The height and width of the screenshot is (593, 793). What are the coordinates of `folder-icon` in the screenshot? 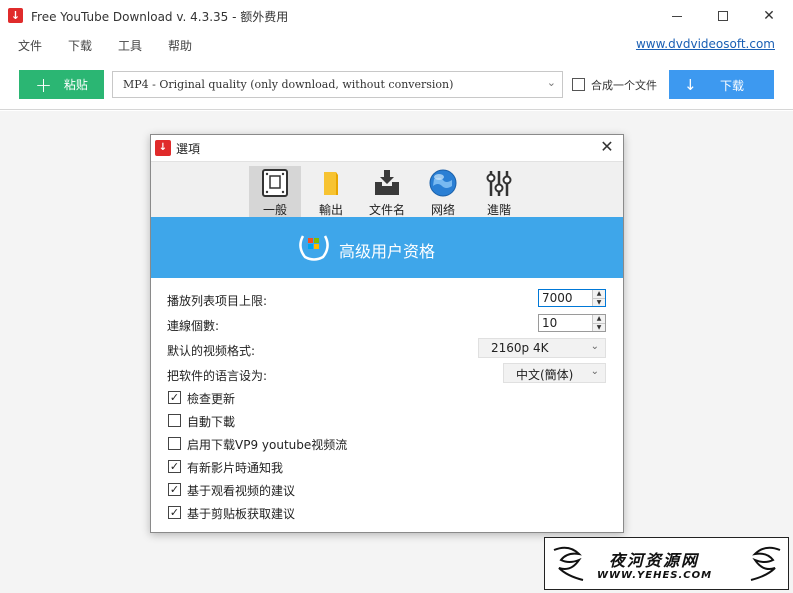 It's located at (331, 183).